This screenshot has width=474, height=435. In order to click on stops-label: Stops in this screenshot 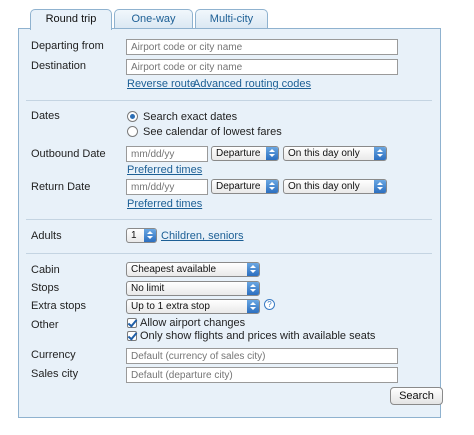, I will do `click(45, 288)`.